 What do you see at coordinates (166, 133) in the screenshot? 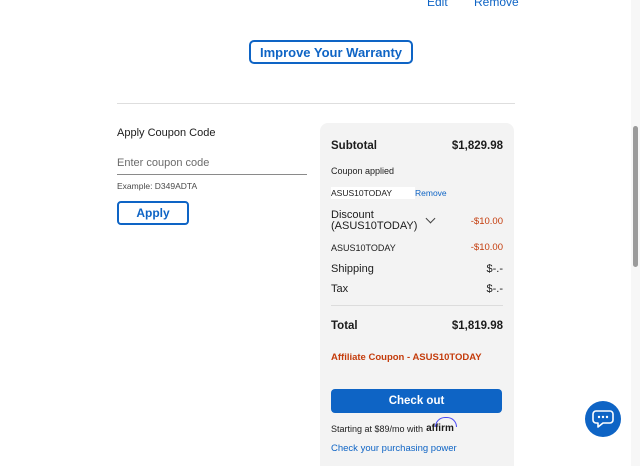
I see `coupon-title: Apply Coupon Code` at bounding box center [166, 133].